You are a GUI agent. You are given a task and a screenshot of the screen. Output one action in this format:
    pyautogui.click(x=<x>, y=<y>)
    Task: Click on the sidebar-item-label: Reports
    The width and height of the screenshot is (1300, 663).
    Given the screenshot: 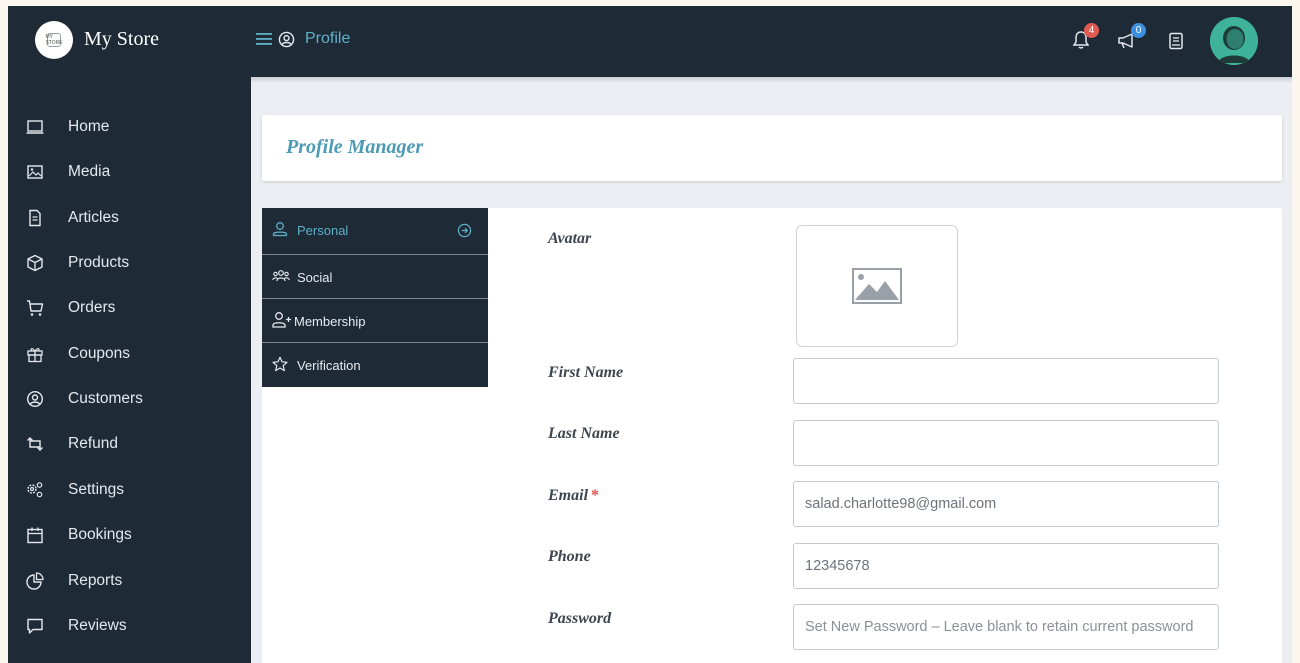 What is the action you would take?
    pyautogui.click(x=95, y=580)
    